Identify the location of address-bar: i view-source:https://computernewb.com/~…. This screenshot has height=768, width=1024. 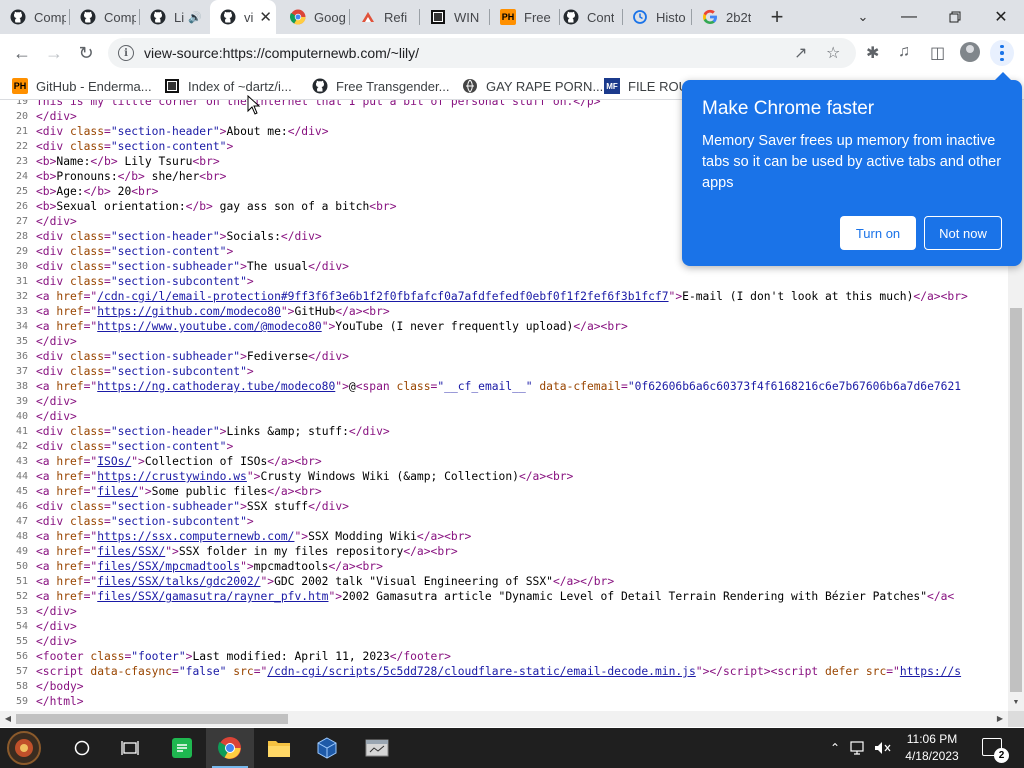
(482, 53).